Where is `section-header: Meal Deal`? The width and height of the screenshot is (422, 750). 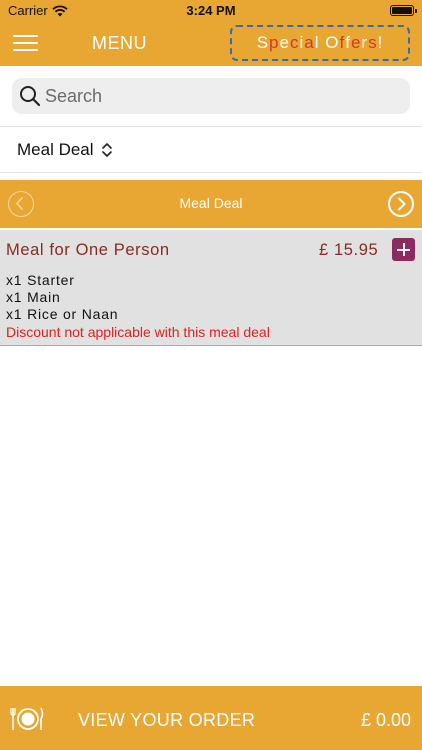
section-header: Meal Deal is located at coordinates (211, 204).